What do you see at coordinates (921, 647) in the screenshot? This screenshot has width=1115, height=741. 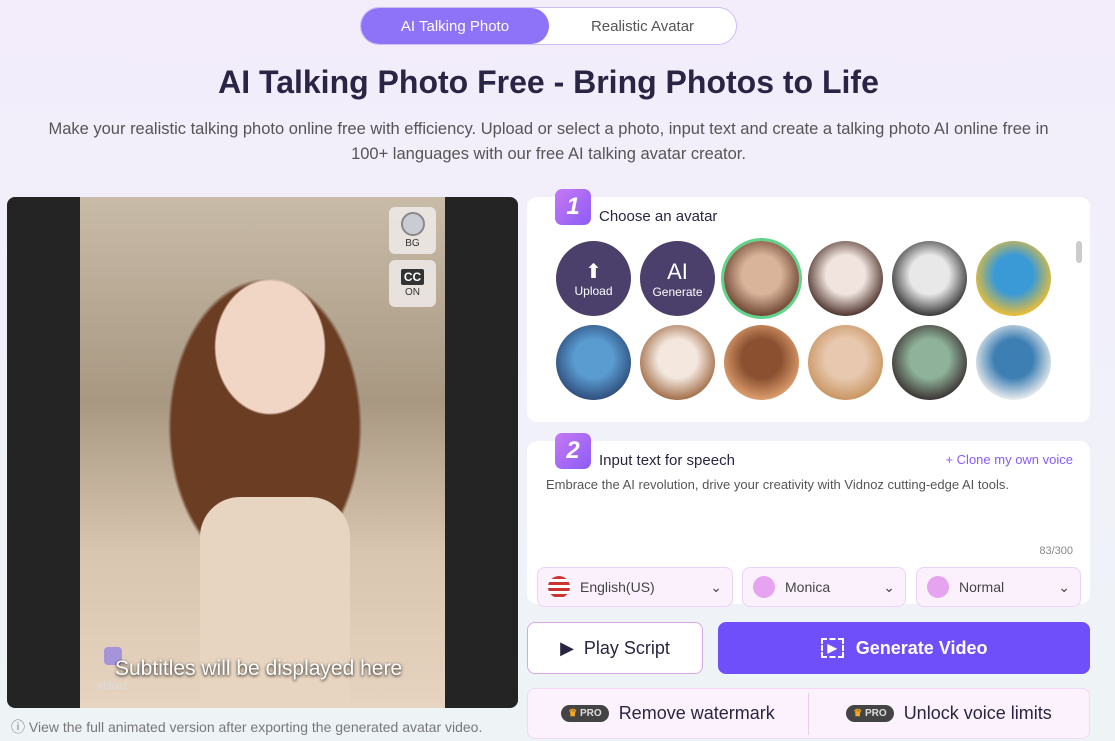 I see `generate-label: Generate Video` at bounding box center [921, 647].